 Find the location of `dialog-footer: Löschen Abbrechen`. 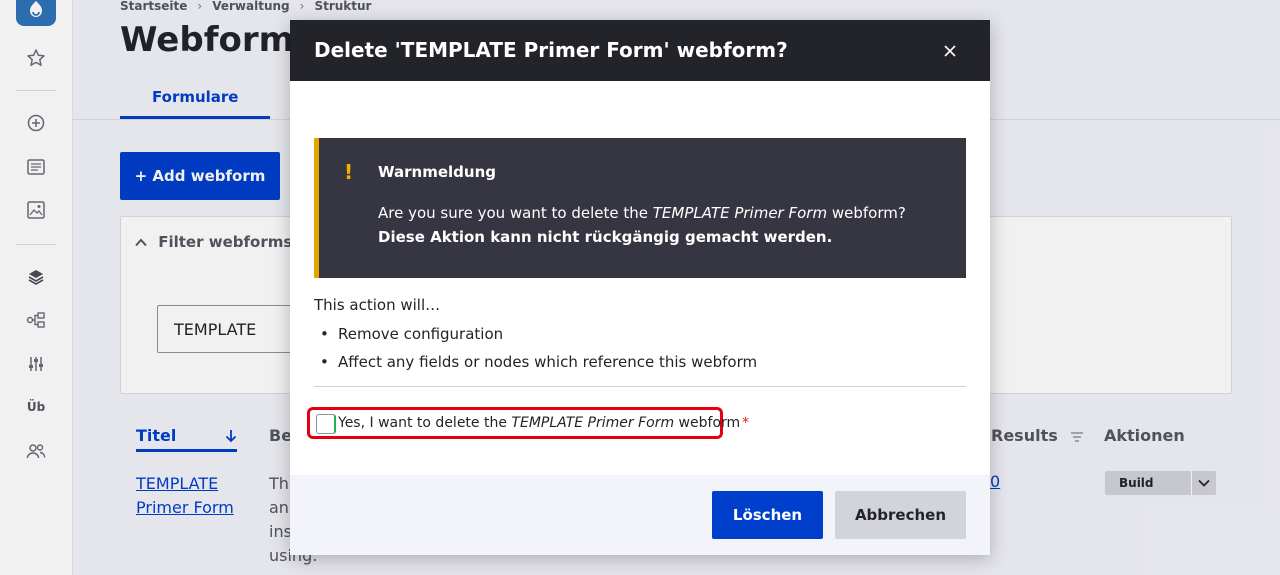

dialog-footer: Löschen Abbrechen is located at coordinates (640, 515).